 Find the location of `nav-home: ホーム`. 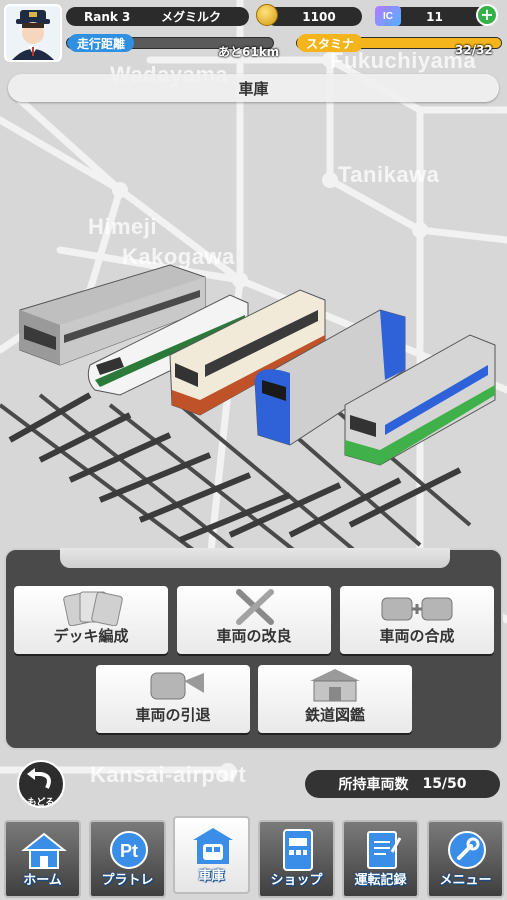

nav-home: ホーム is located at coordinates (42, 859).